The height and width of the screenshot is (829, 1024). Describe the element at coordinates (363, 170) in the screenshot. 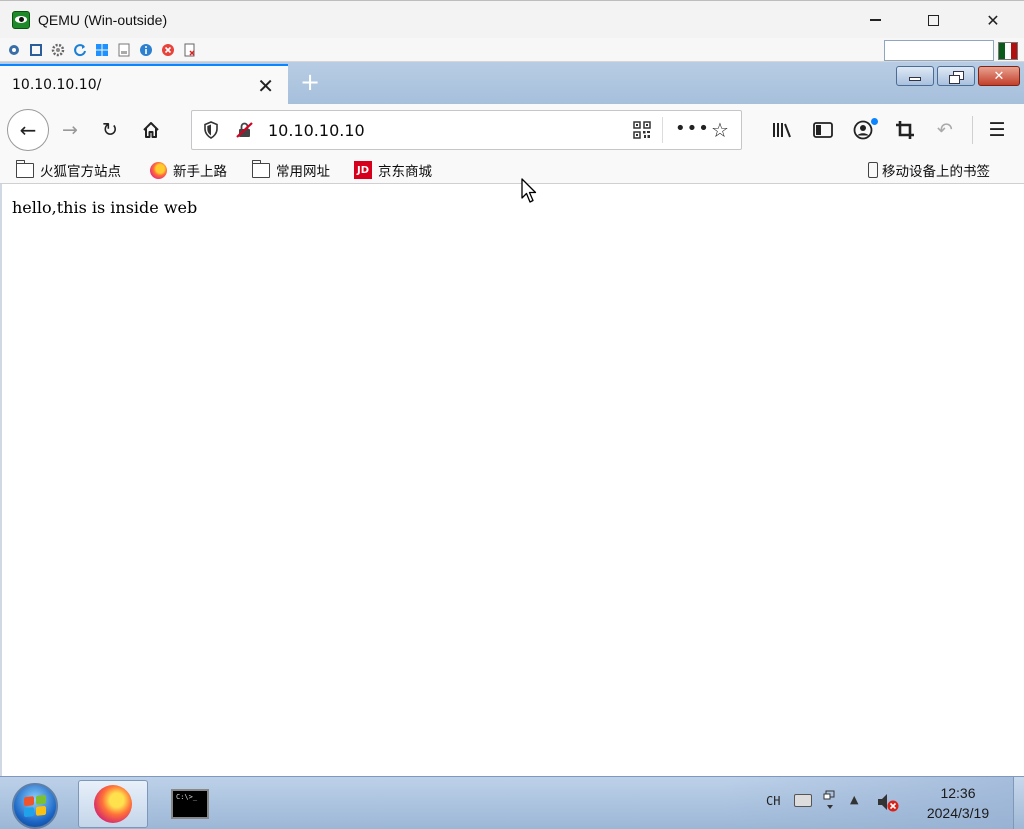

I see `jd-icon: JD` at that location.